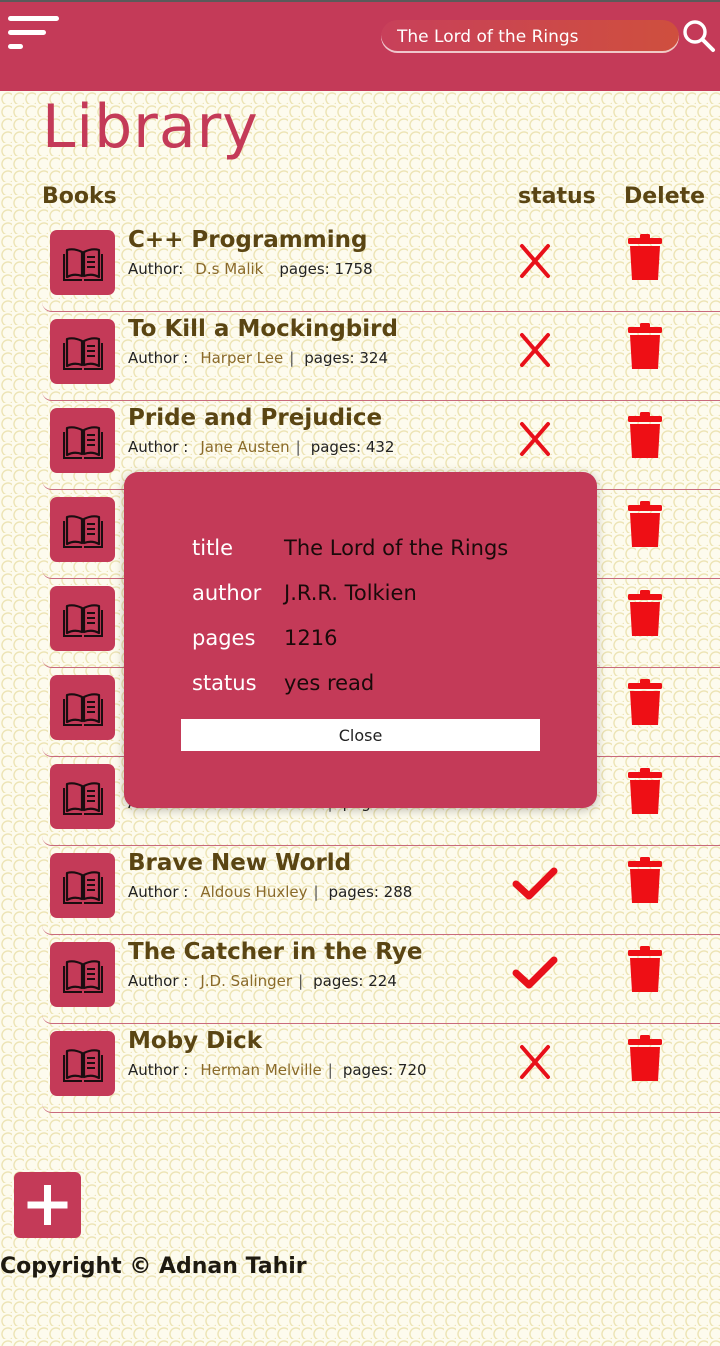 This screenshot has height=1346, width=720. Describe the element at coordinates (229, 269) in the screenshot. I see `author-name: D.s Malik` at that location.